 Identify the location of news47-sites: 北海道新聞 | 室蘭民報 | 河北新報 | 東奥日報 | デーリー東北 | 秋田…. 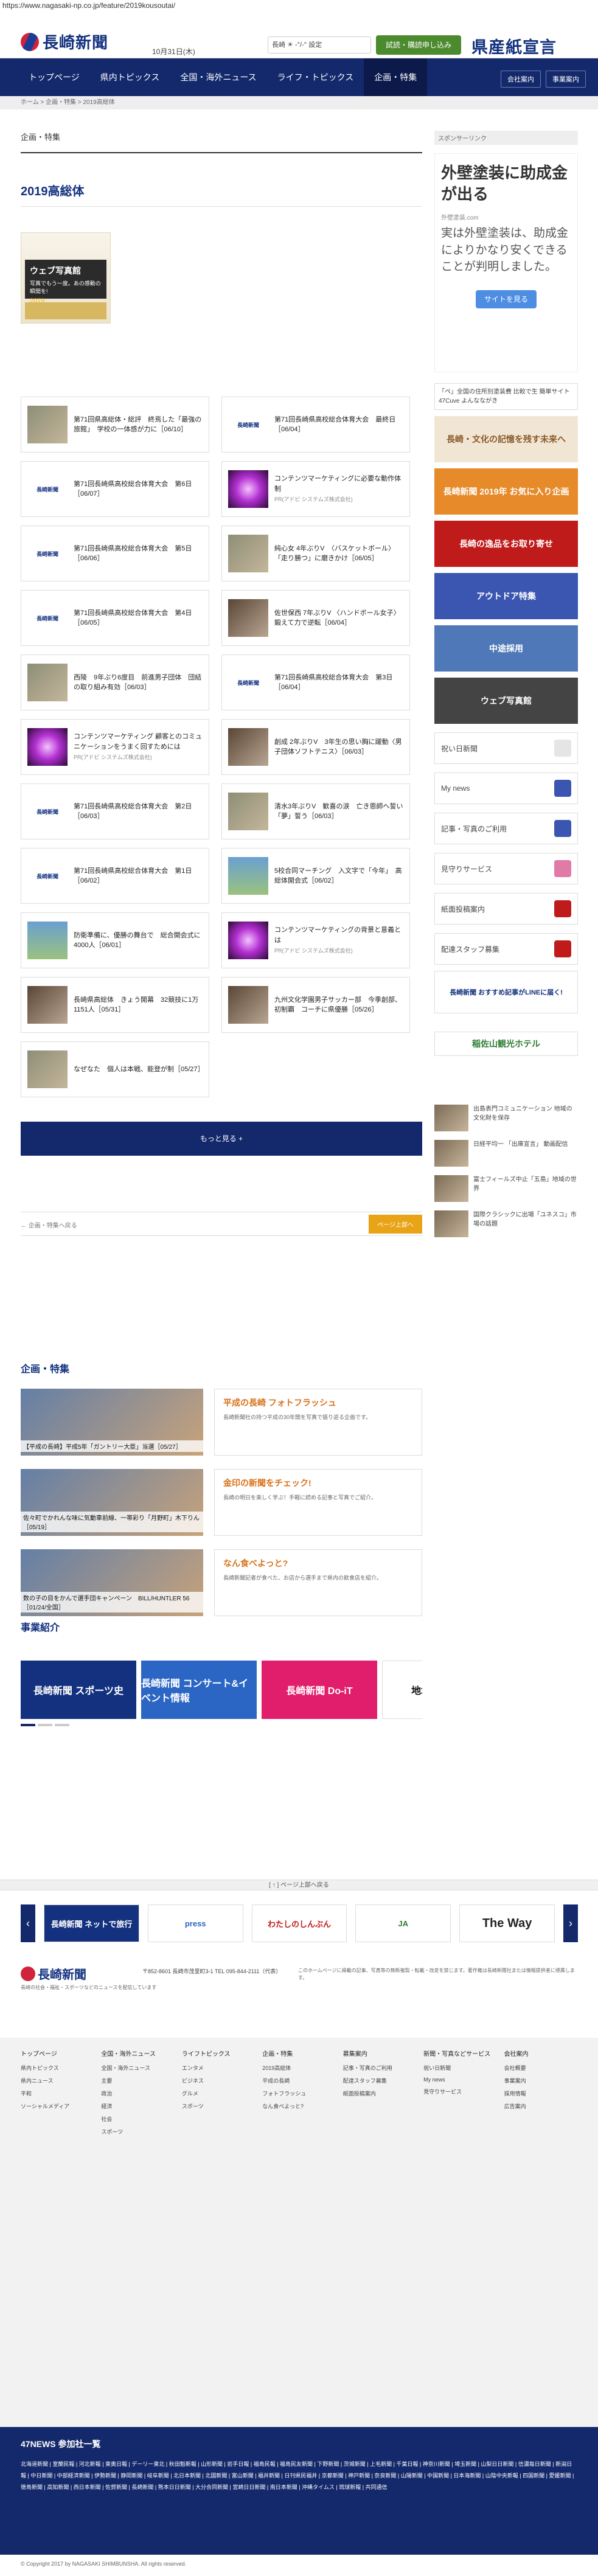
(299, 2476).